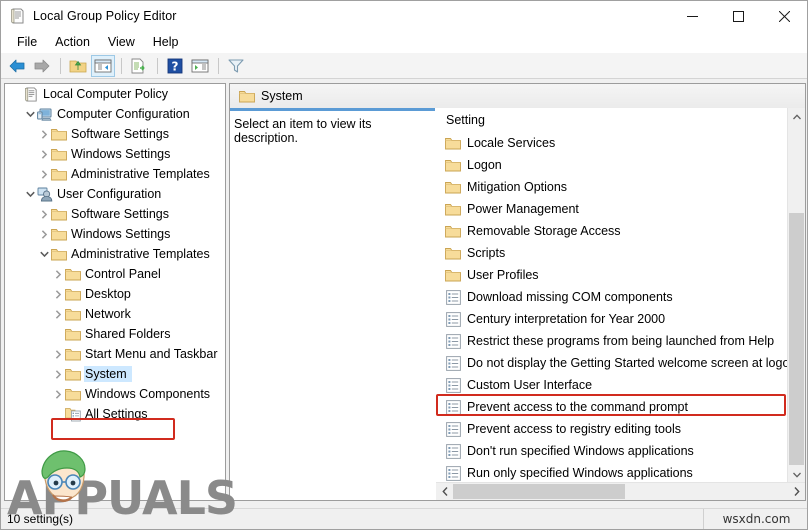 Image resolution: width=808 pixels, height=530 pixels. I want to click on setting-row: Removable Storage Access, so click(620, 231).